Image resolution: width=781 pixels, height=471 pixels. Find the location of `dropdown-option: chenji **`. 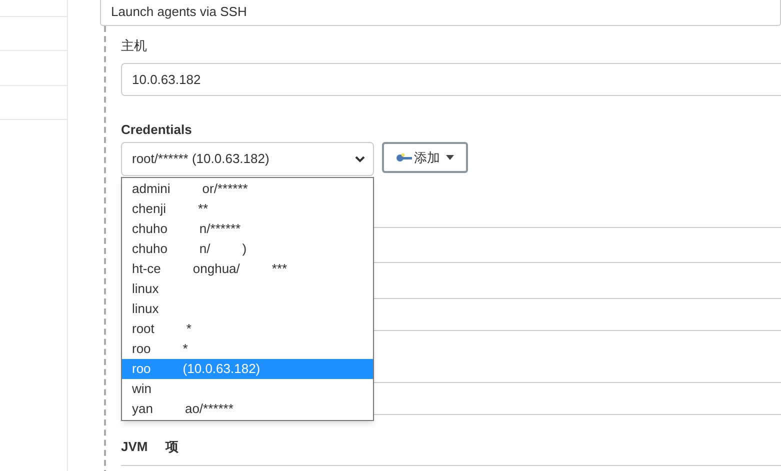

dropdown-option: chenji ** is located at coordinates (247, 209).